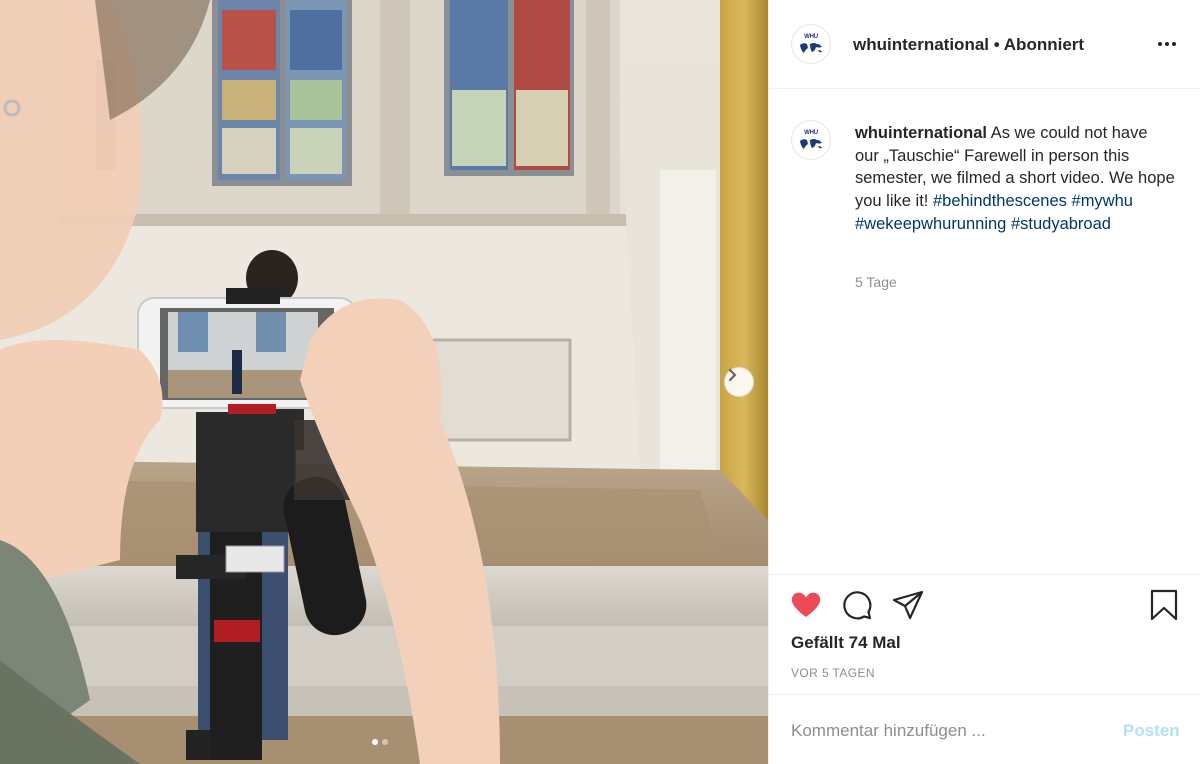 This screenshot has height=764, width=1200. Describe the element at coordinates (876, 282) in the screenshot. I see `caption-timestamp: 5 Tage` at that location.